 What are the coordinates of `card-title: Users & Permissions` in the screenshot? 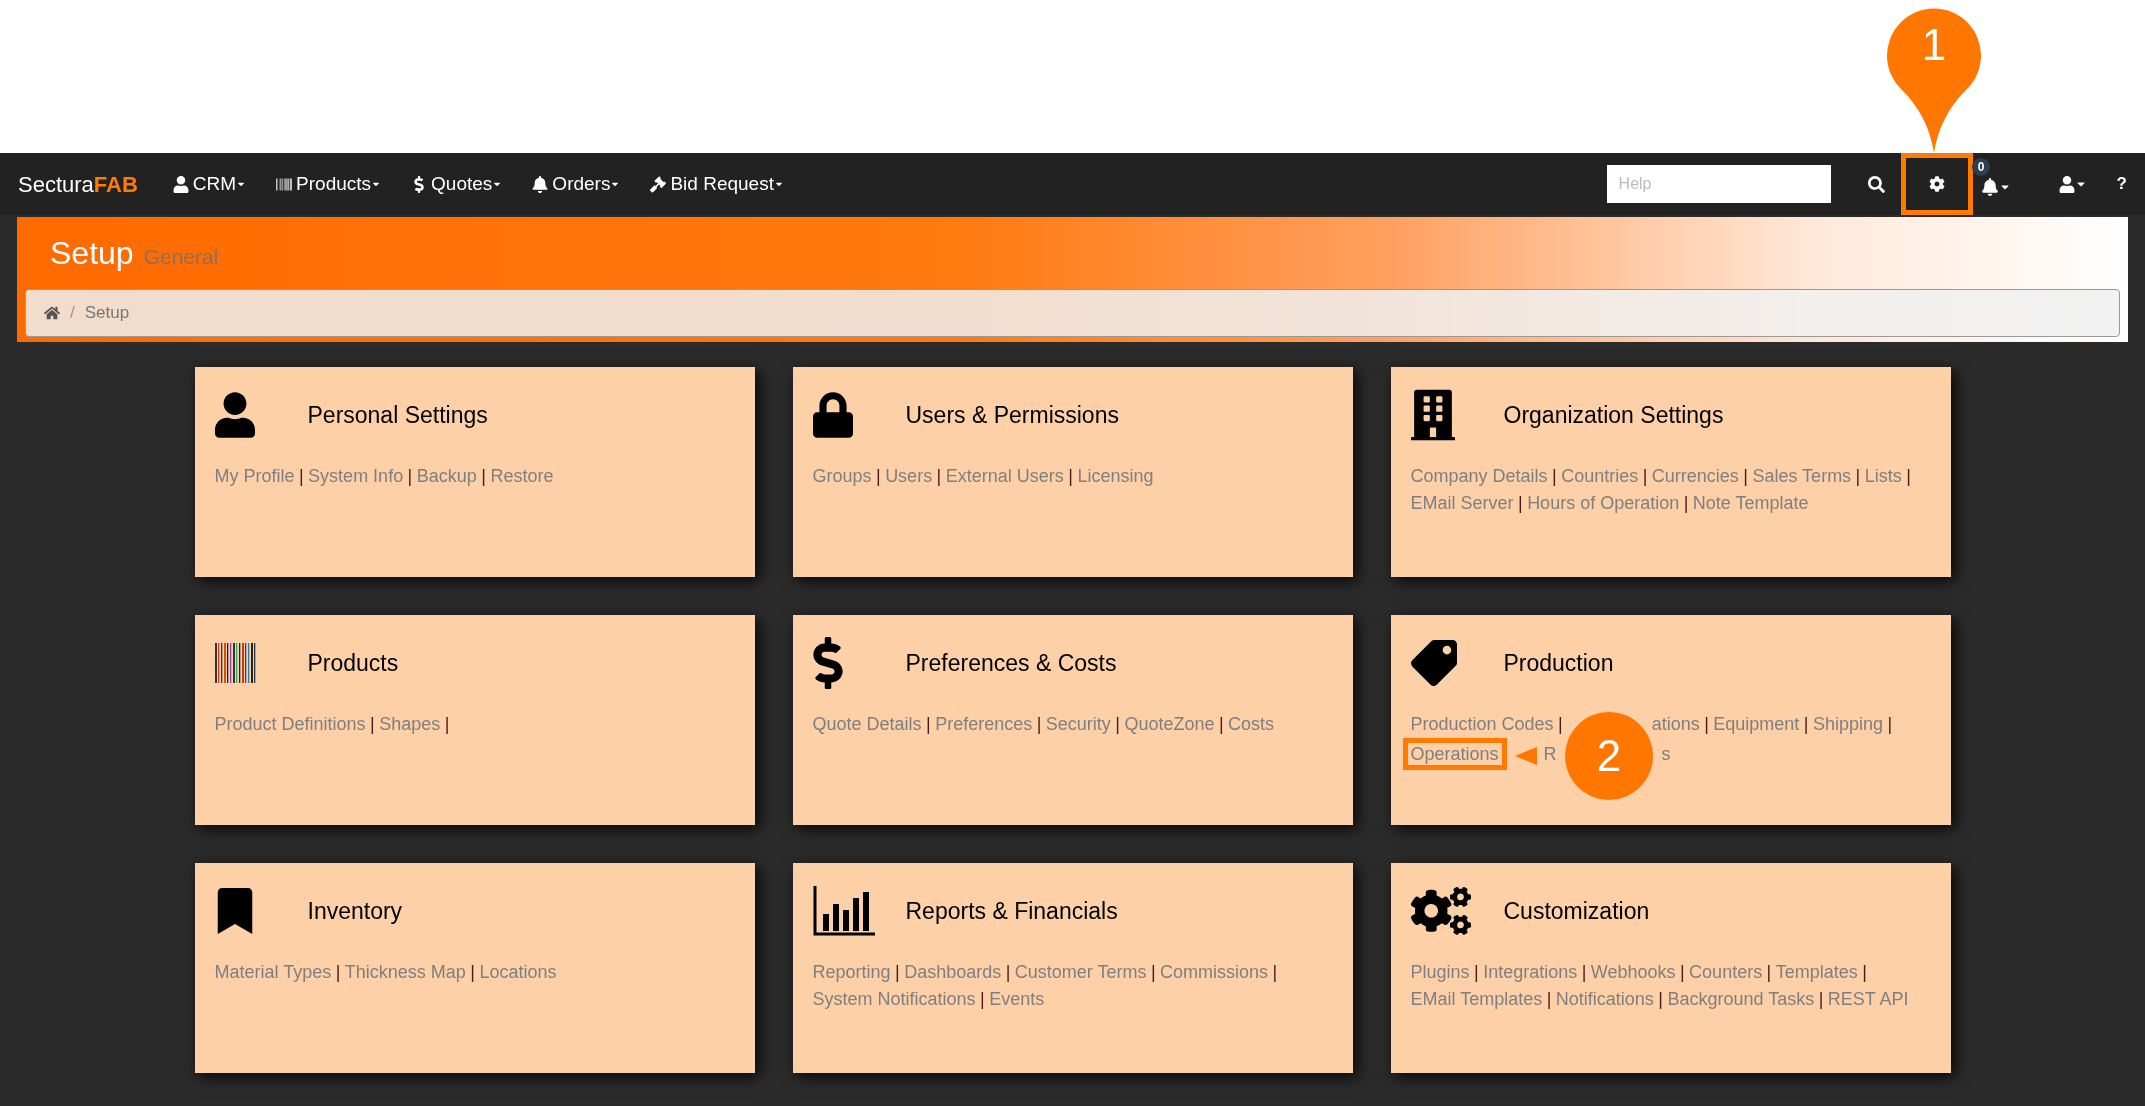 It's located at (1012, 415).